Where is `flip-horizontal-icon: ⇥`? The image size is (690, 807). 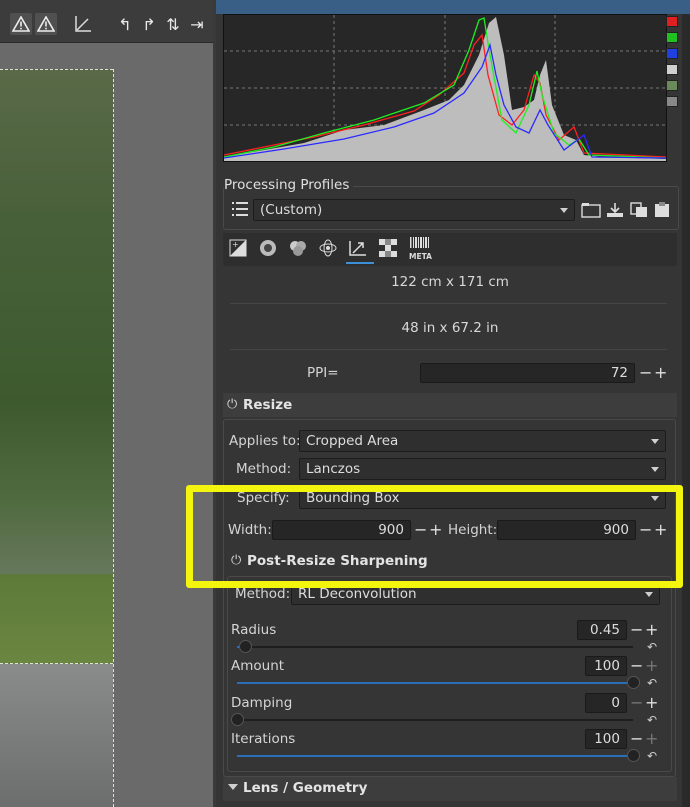 flip-horizontal-icon: ⇥ is located at coordinates (197, 24).